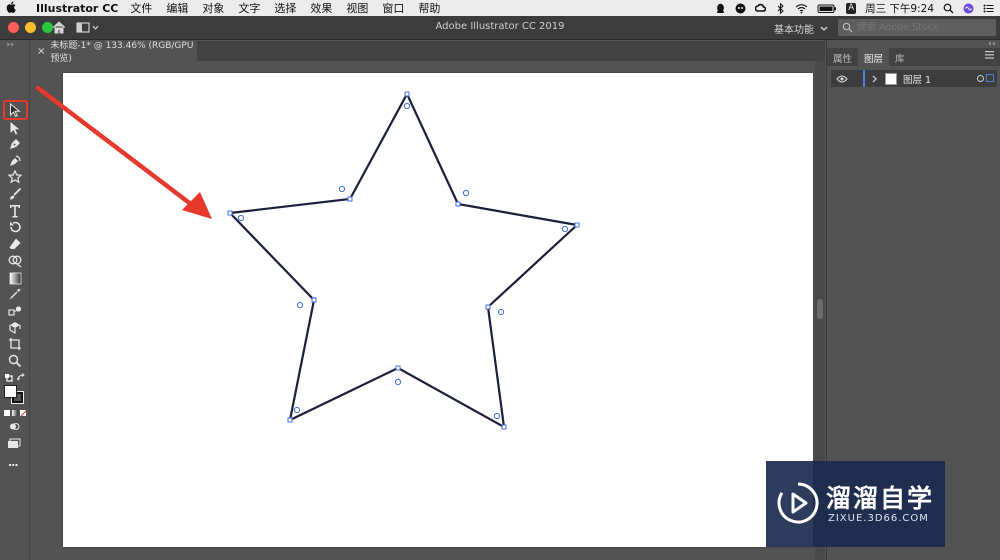  I want to click on annotation-arrow, so click(123, 152).